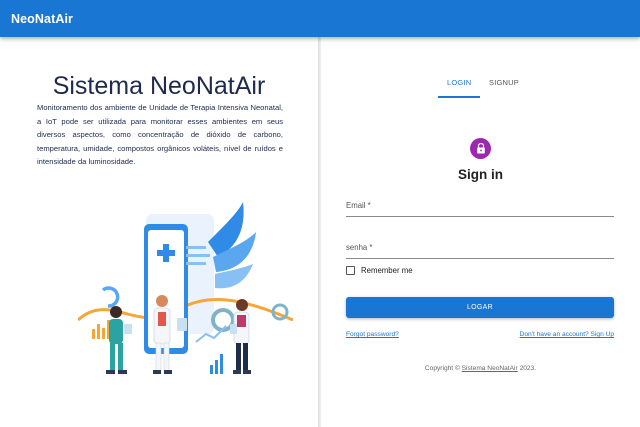 This screenshot has height=427, width=640. I want to click on signup-link: Don't have an account? Sign Up, so click(567, 334).